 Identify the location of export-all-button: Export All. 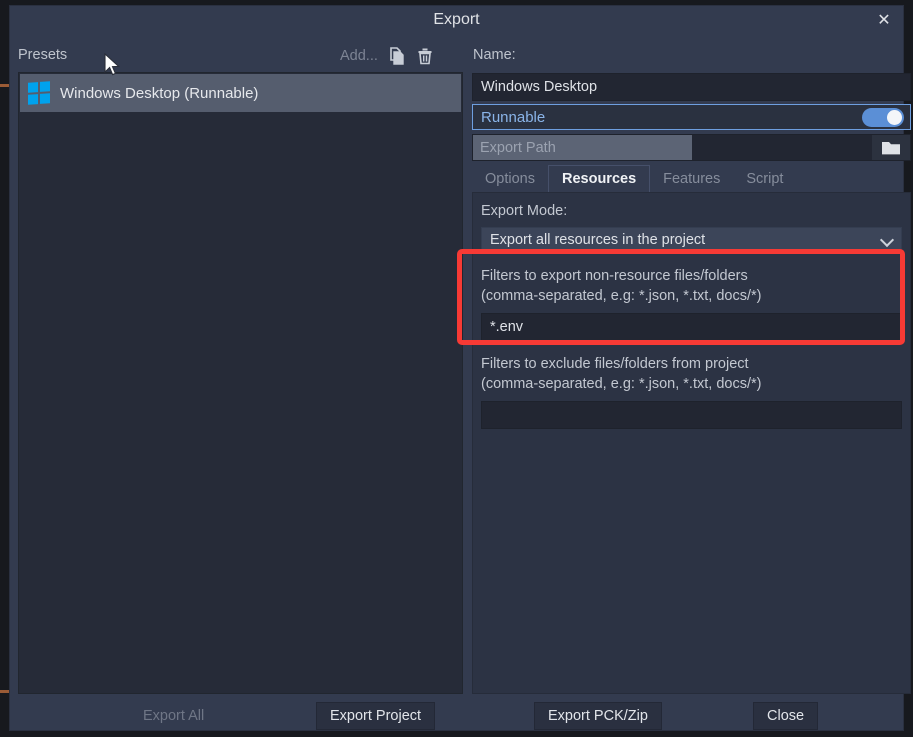
(174, 716).